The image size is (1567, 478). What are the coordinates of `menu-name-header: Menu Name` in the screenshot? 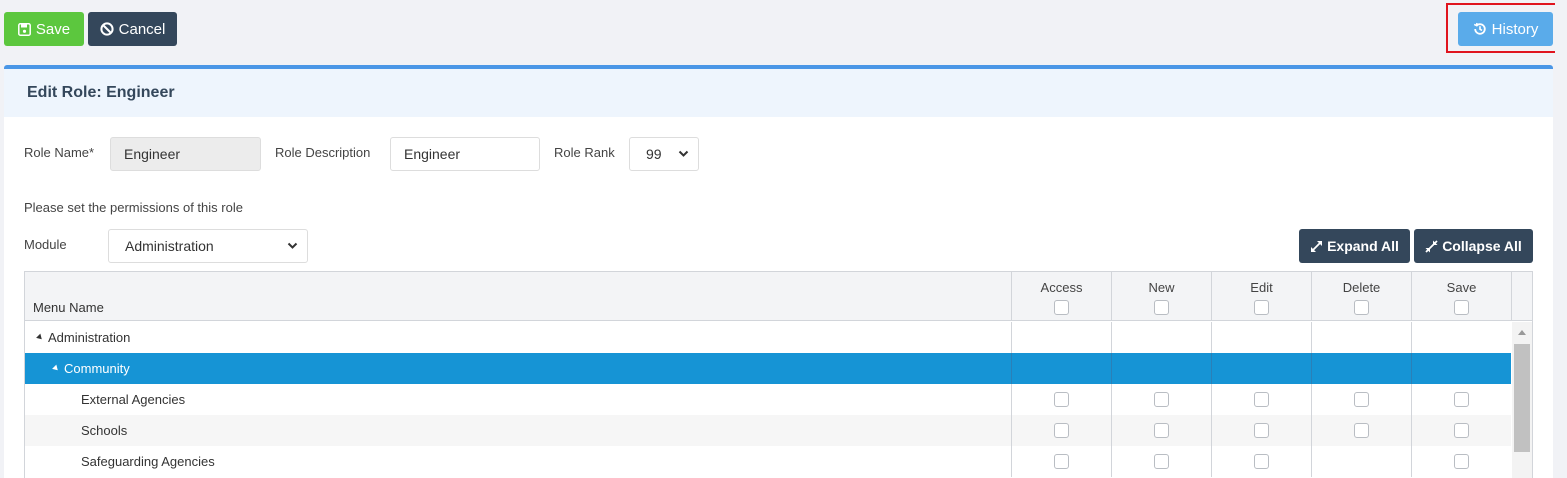 It's located at (68, 307).